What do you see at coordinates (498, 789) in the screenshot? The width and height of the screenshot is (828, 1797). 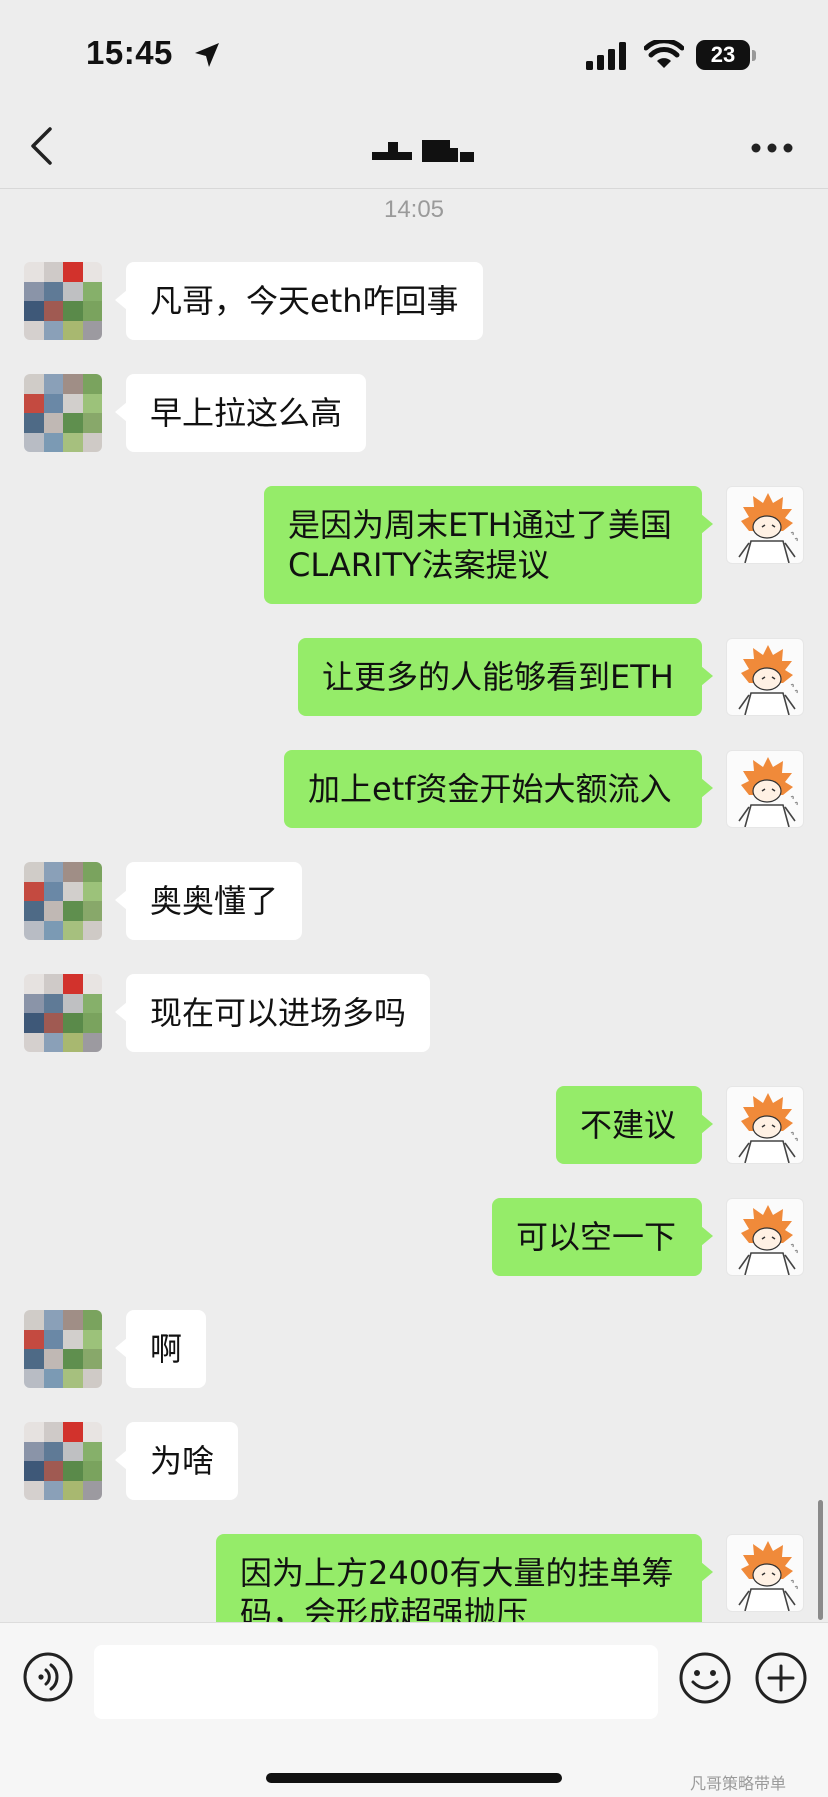 I see `message-bubble-sent: 加上etf资金开始大额流入` at bounding box center [498, 789].